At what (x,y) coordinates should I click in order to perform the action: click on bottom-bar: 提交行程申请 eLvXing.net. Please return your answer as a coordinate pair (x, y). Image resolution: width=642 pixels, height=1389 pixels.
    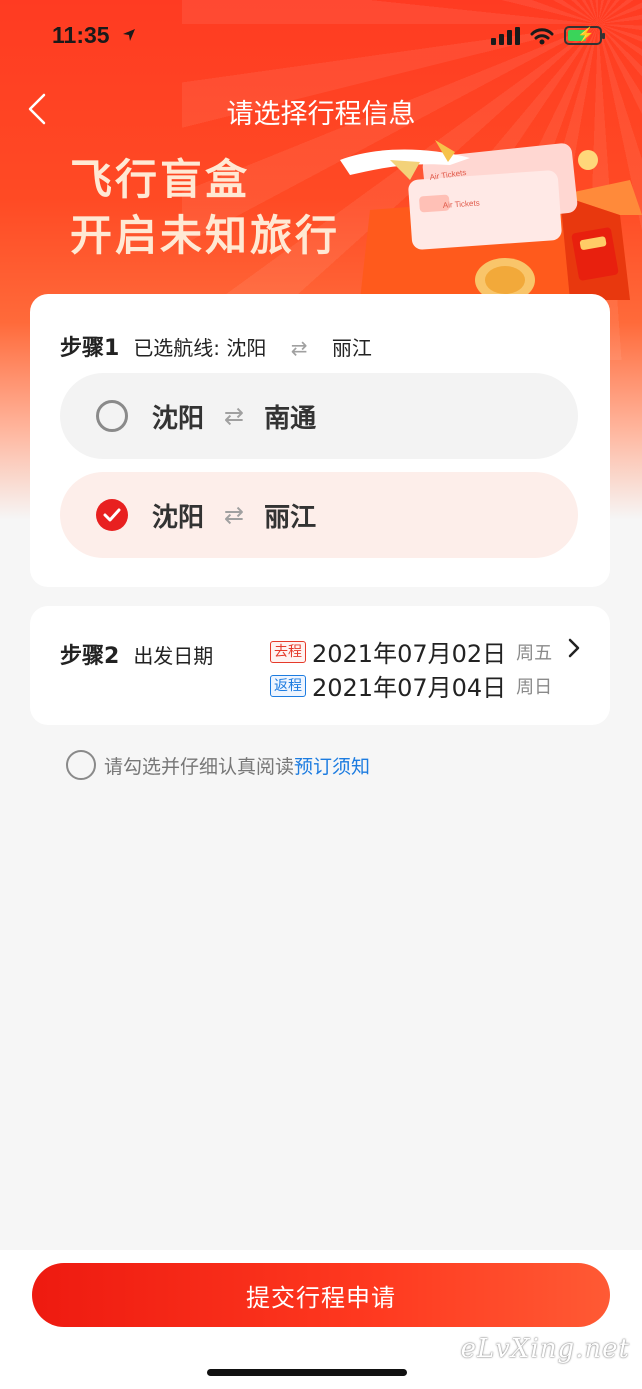
    Looking at the image, I should click on (321, 1319).